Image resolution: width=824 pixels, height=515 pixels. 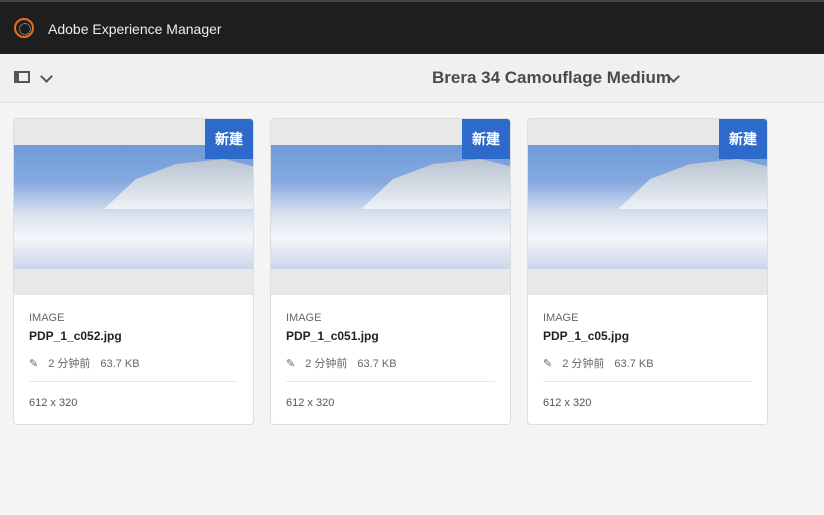 What do you see at coordinates (24, 28) in the screenshot?
I see `aem-logo-icon` at bounding box center [24, 28].